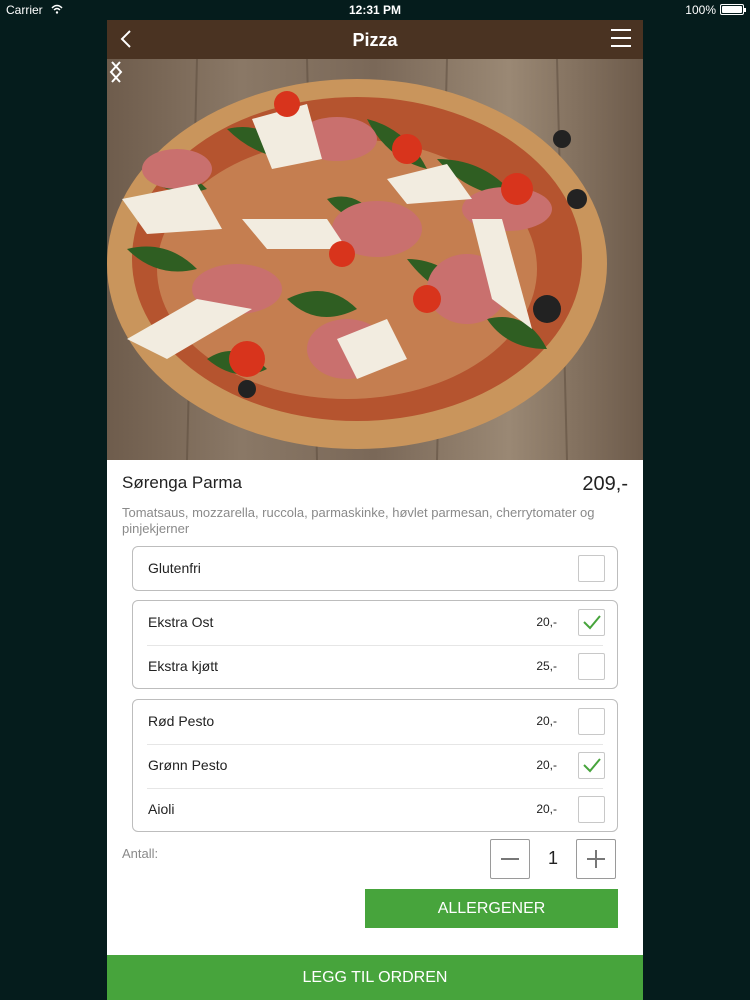 The image size is (750, 1000). What do you see at coordinates (605, 484) in the screenshot?
I see `product-price: 209,-` at bounding box center [605, 484].